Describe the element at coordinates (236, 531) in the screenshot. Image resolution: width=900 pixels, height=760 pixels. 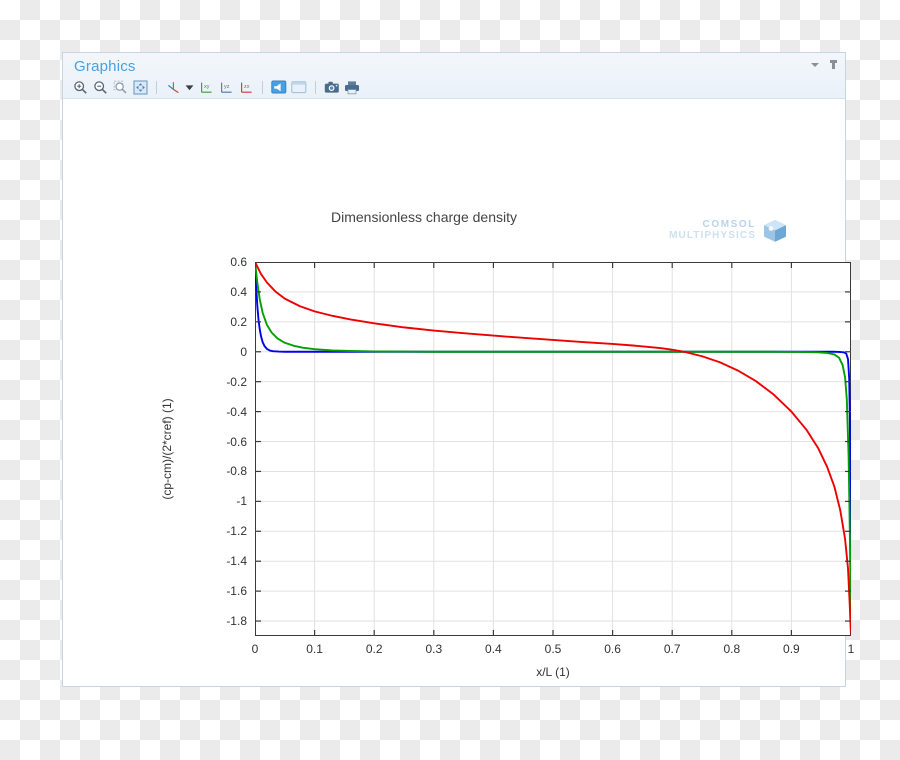
I see `y-axis-tick-label: -1.2` at that location.